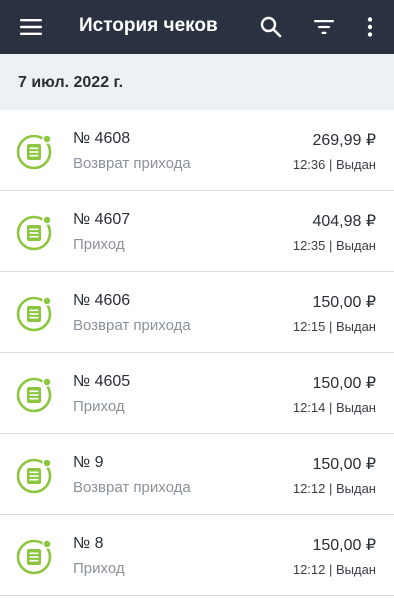  Describe the element at coordinates (197, 555) in the screenshot. I see `receipt-row: № 8 Приход 150,00 ₽ 12:12 | Выдан` at that location.